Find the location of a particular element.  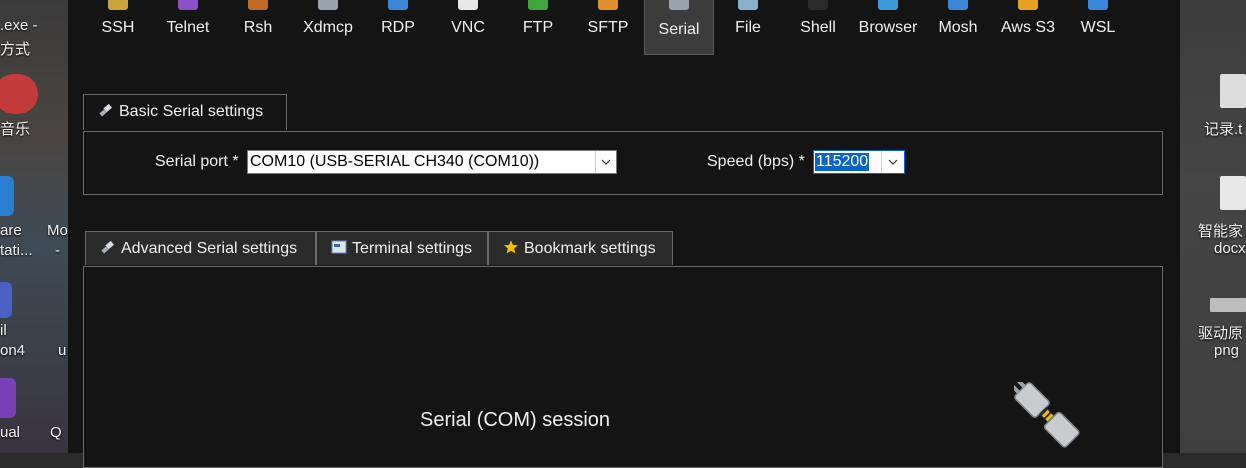

ftp-icon is located at coordinates (538, 5).